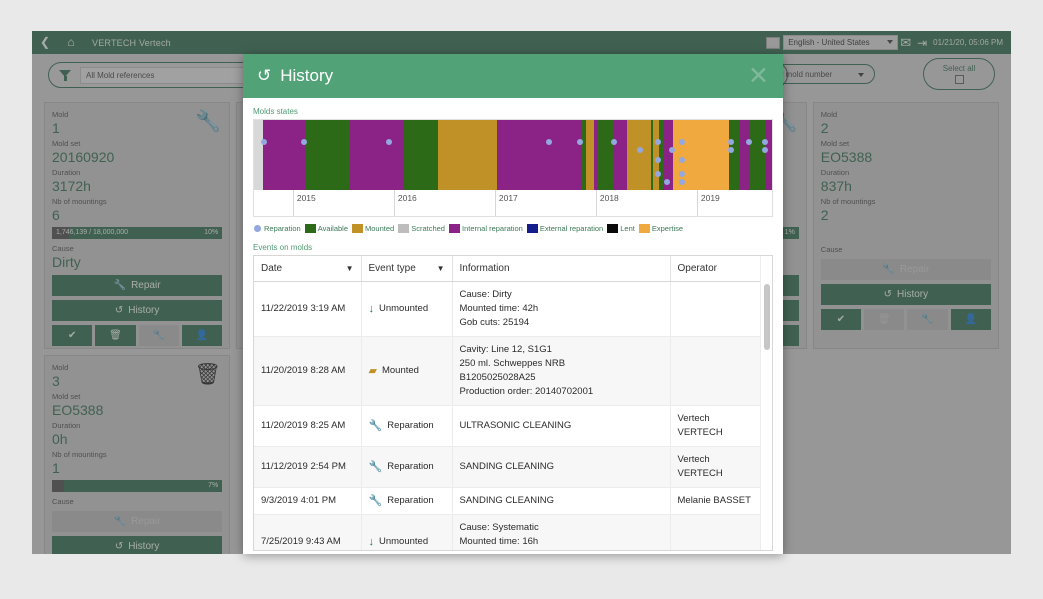 The width and height of the screenshot is (1043, 599). Describe the element at coordinates (513, 76) in the screenshot. I see `modal-header: ↺ History ✕` at that location.